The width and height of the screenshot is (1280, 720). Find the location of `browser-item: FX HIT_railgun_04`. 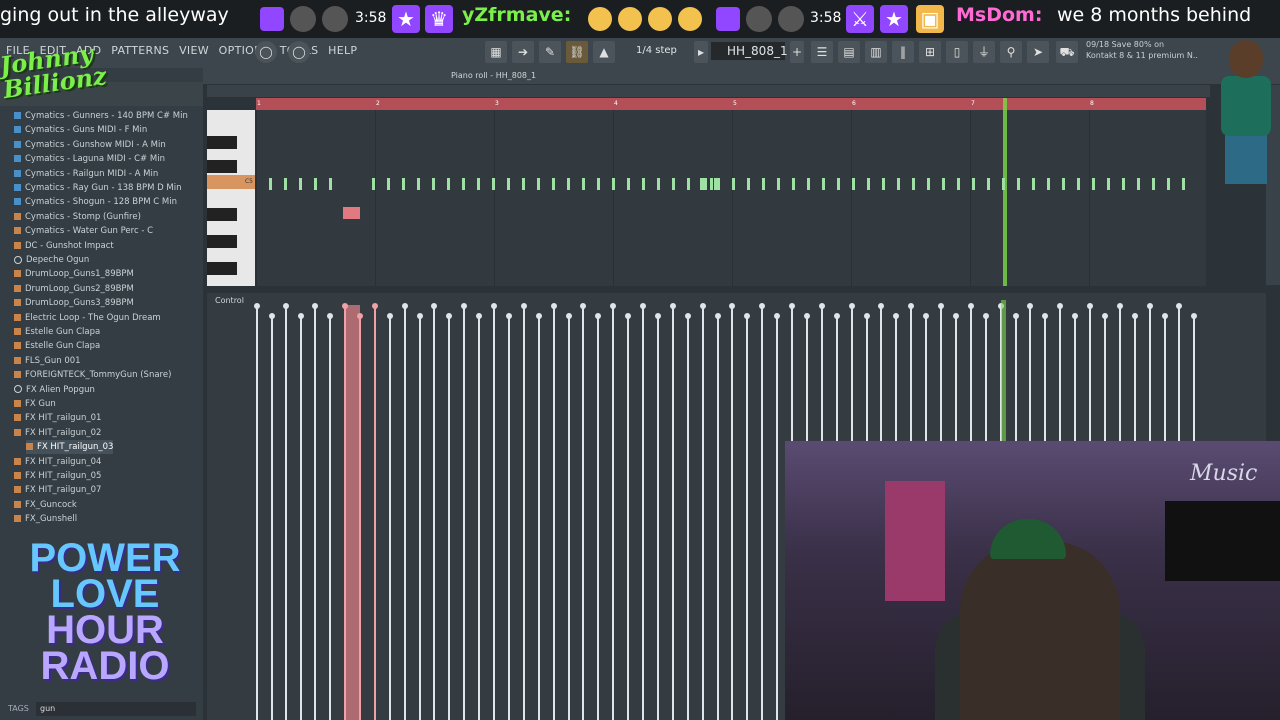

browser-item: FX HIT_railgun_04 is located at coordinates (57, 462).